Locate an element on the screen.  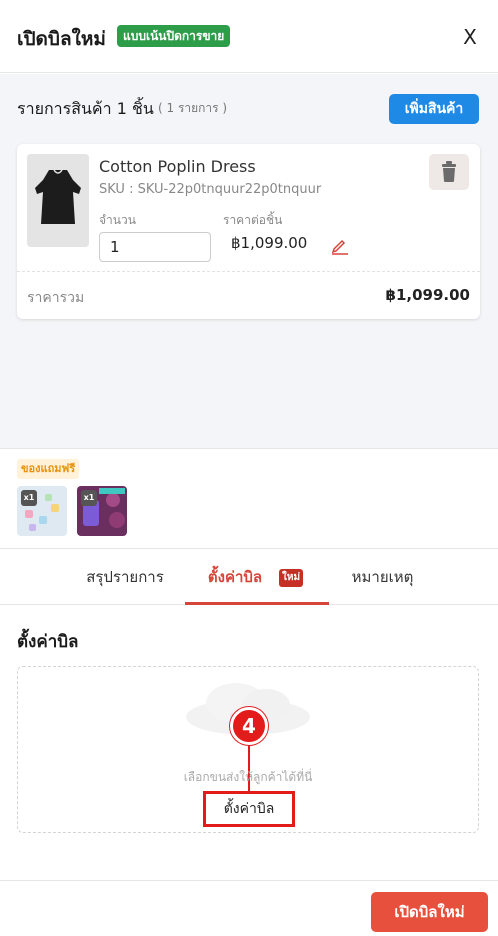
bill-settings-title: ตั้งค่าบิล is located at coordinates (48, 642).